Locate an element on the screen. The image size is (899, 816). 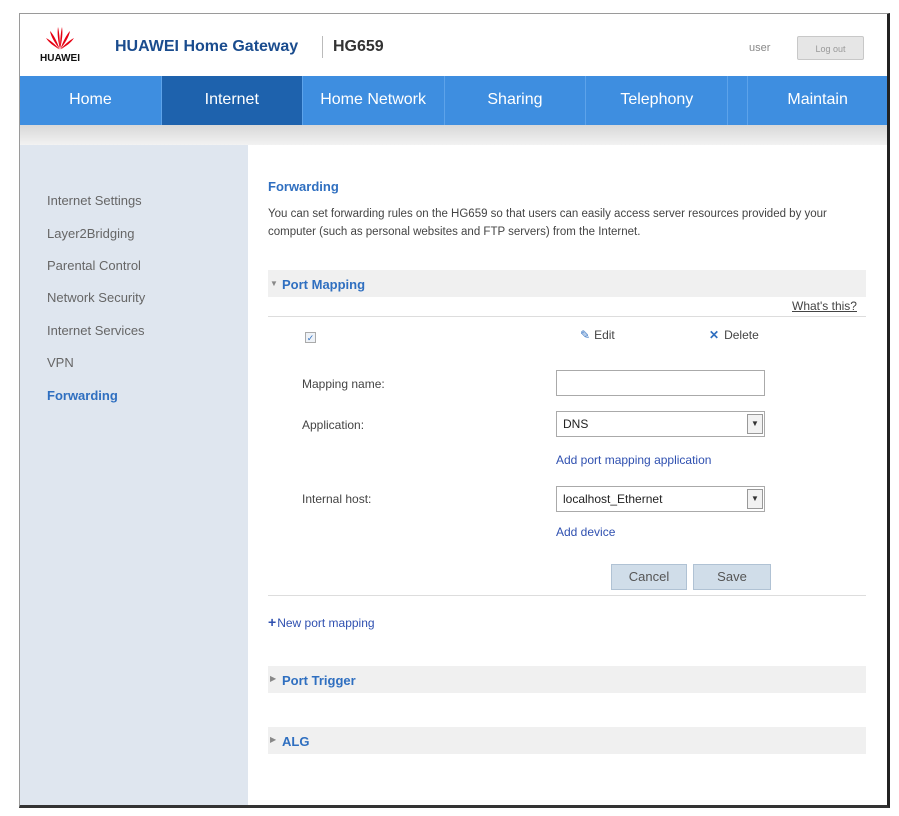
port-trigger-header: ▶ Port Trigger is located at coordinates (567, 679).